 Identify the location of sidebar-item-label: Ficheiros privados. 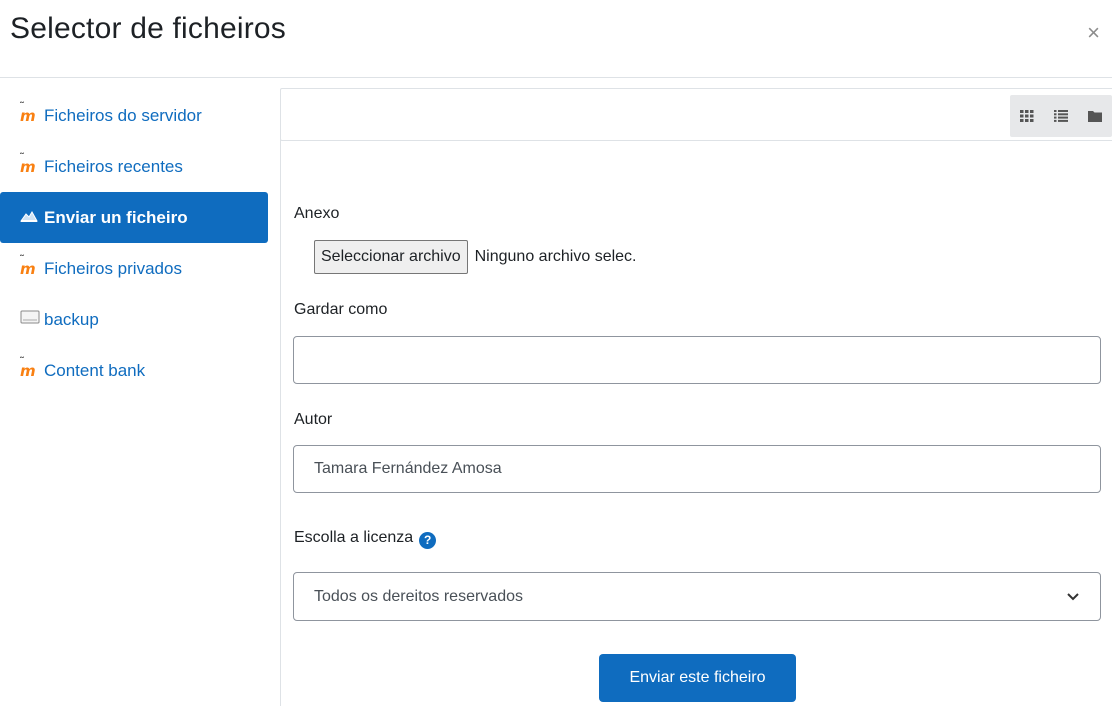
(113, 268).